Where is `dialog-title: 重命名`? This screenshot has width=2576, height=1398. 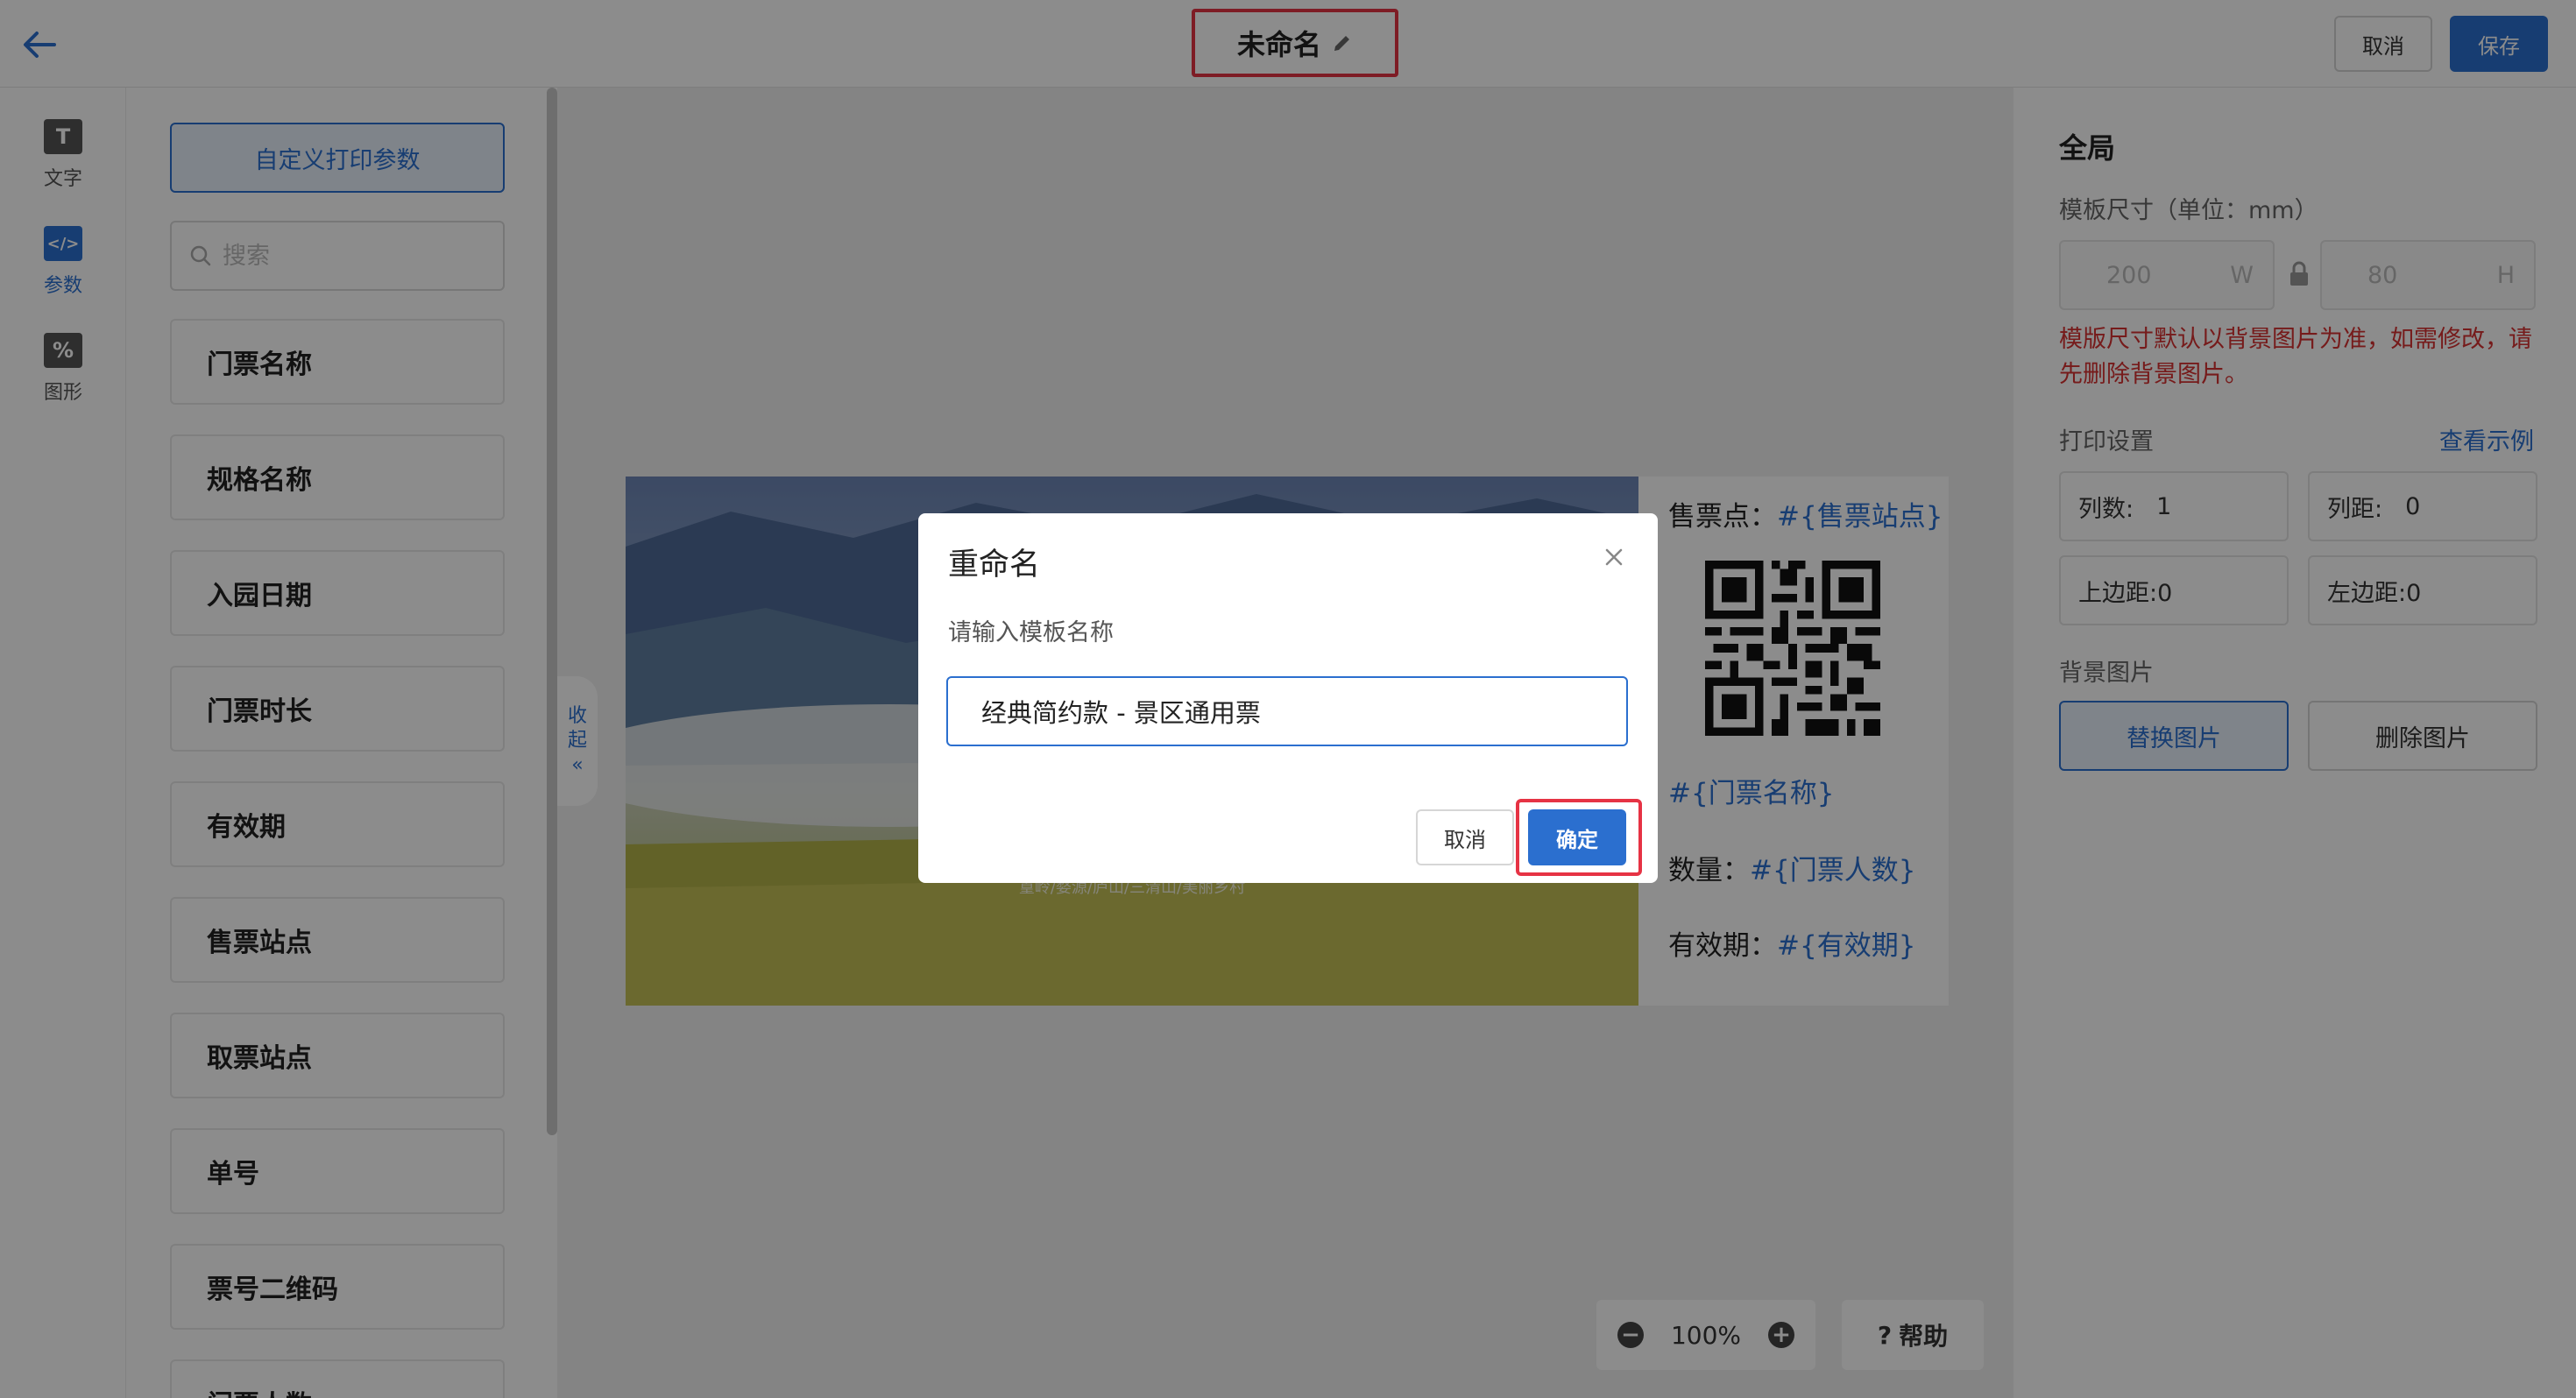 dialog-title: 重命名 is located at coordinates (994, 564).